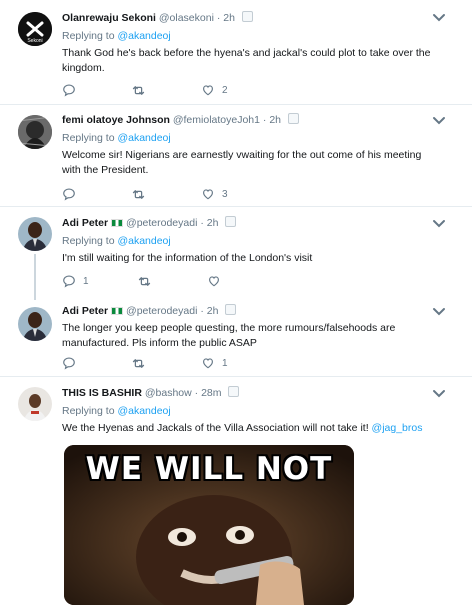 The height and width of the screenshot is (605, 472). I want to click on like-button: 2, so click(214, 90).